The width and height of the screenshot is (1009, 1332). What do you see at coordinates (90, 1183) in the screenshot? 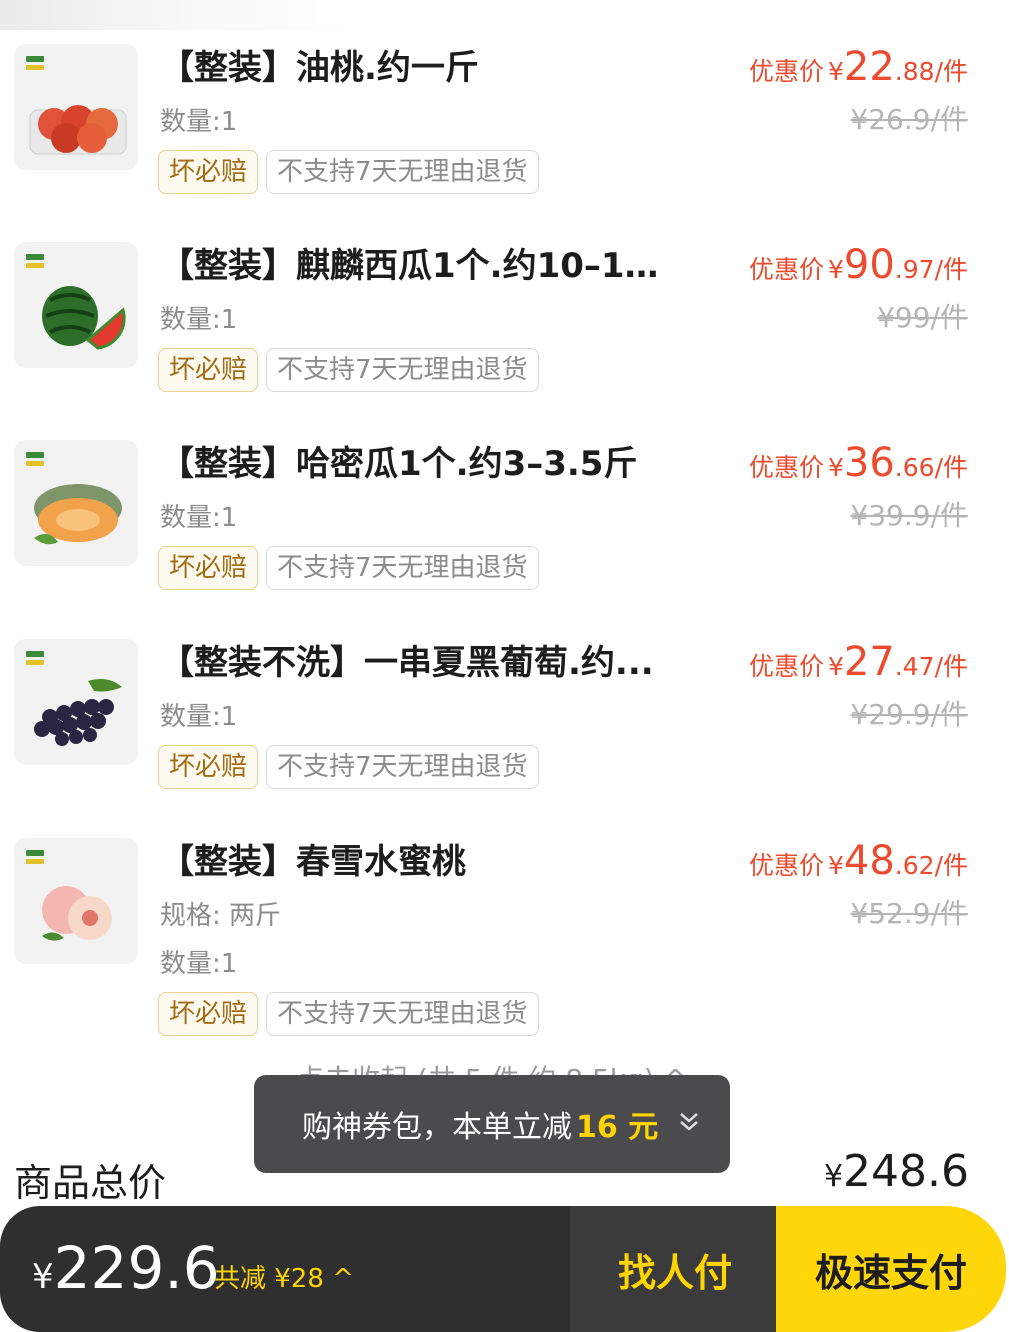
I see `subtotal-label: 商品总价` at bounding box center [90, 1183].